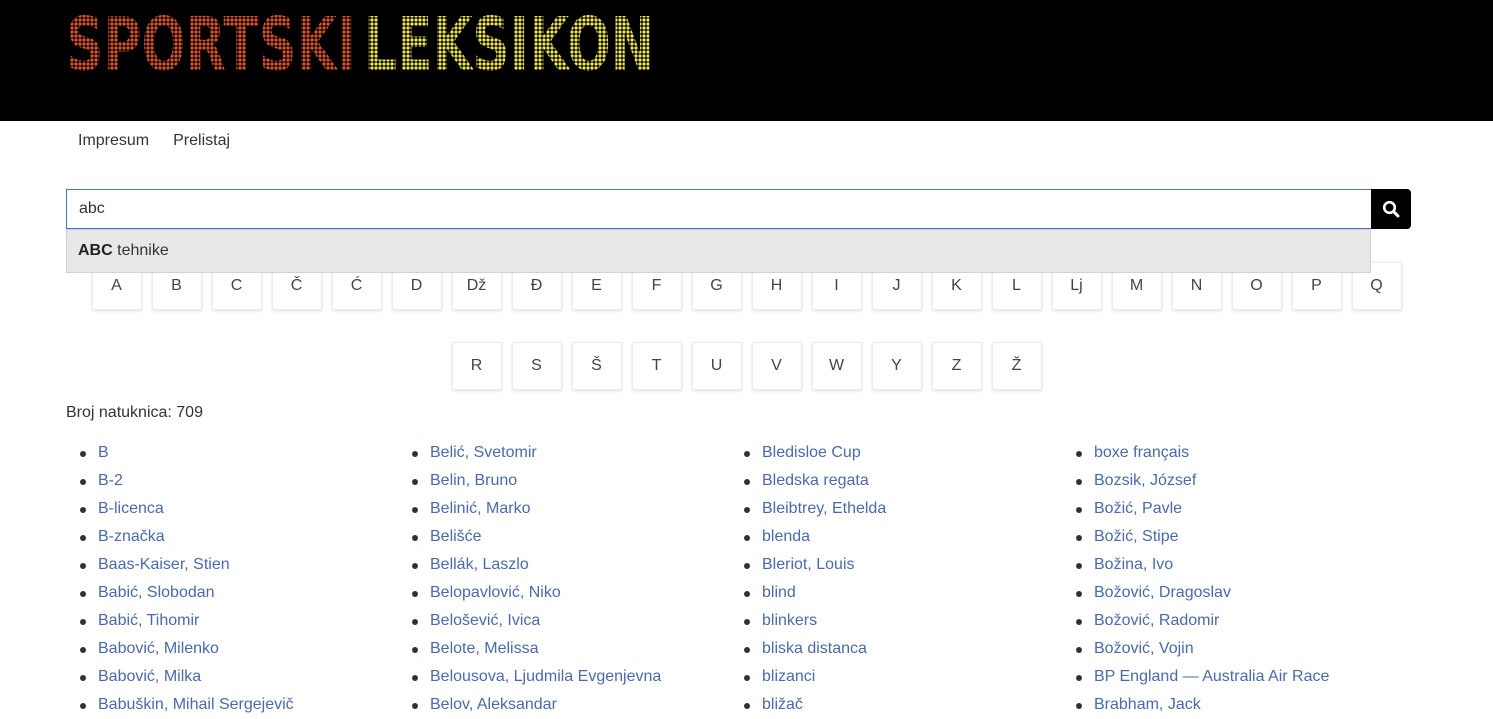 Image resolution: width=1493 pixels, height=719 pixels. What do you see at coordinates (890, 677) in the screenshot?
I see `list-item: blizanci` at bounding box center [890, 677].